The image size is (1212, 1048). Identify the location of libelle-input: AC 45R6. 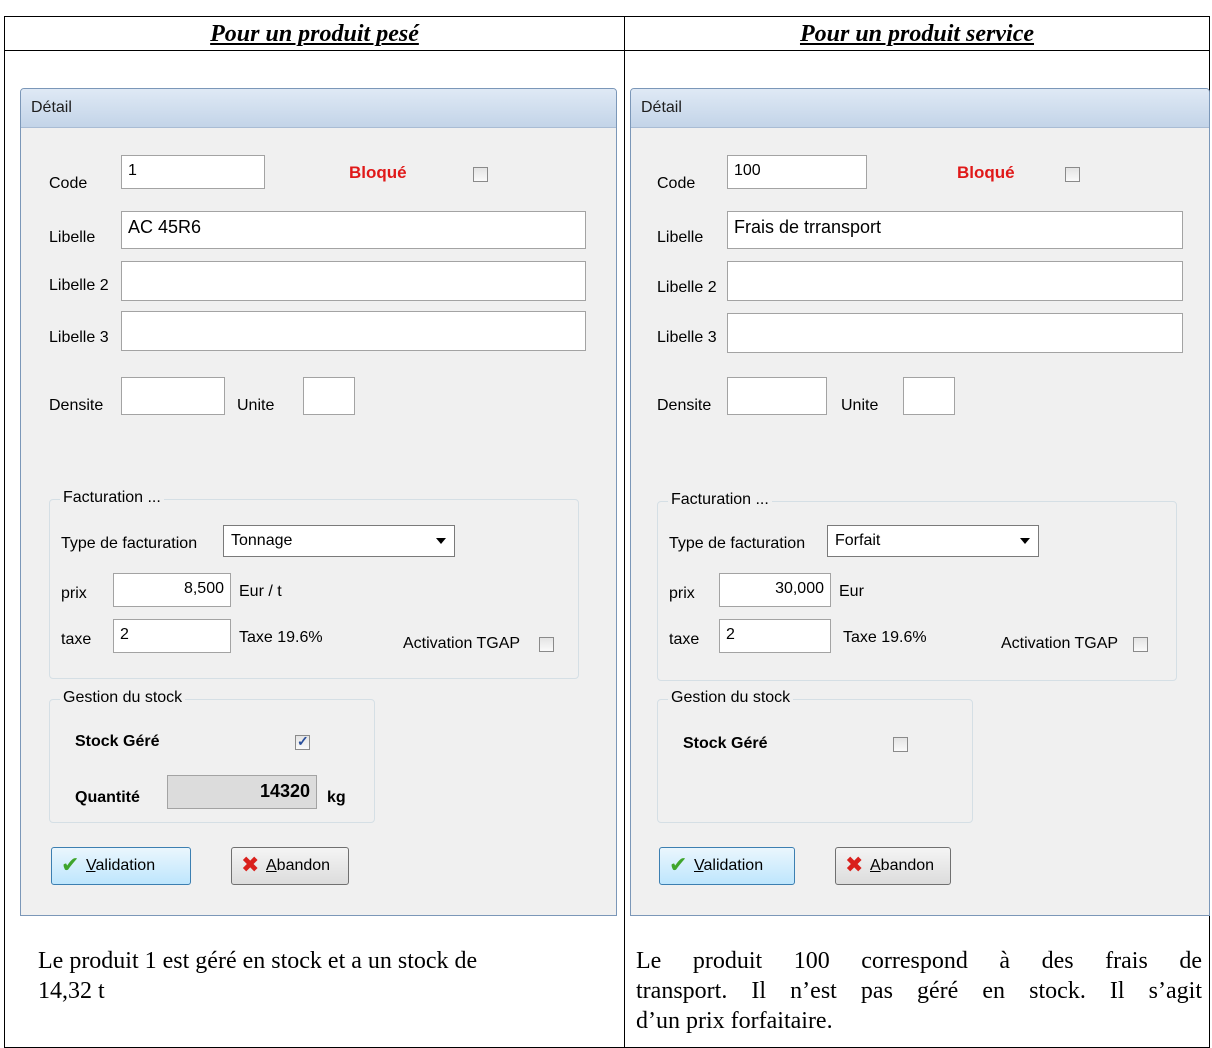
(353, 230).